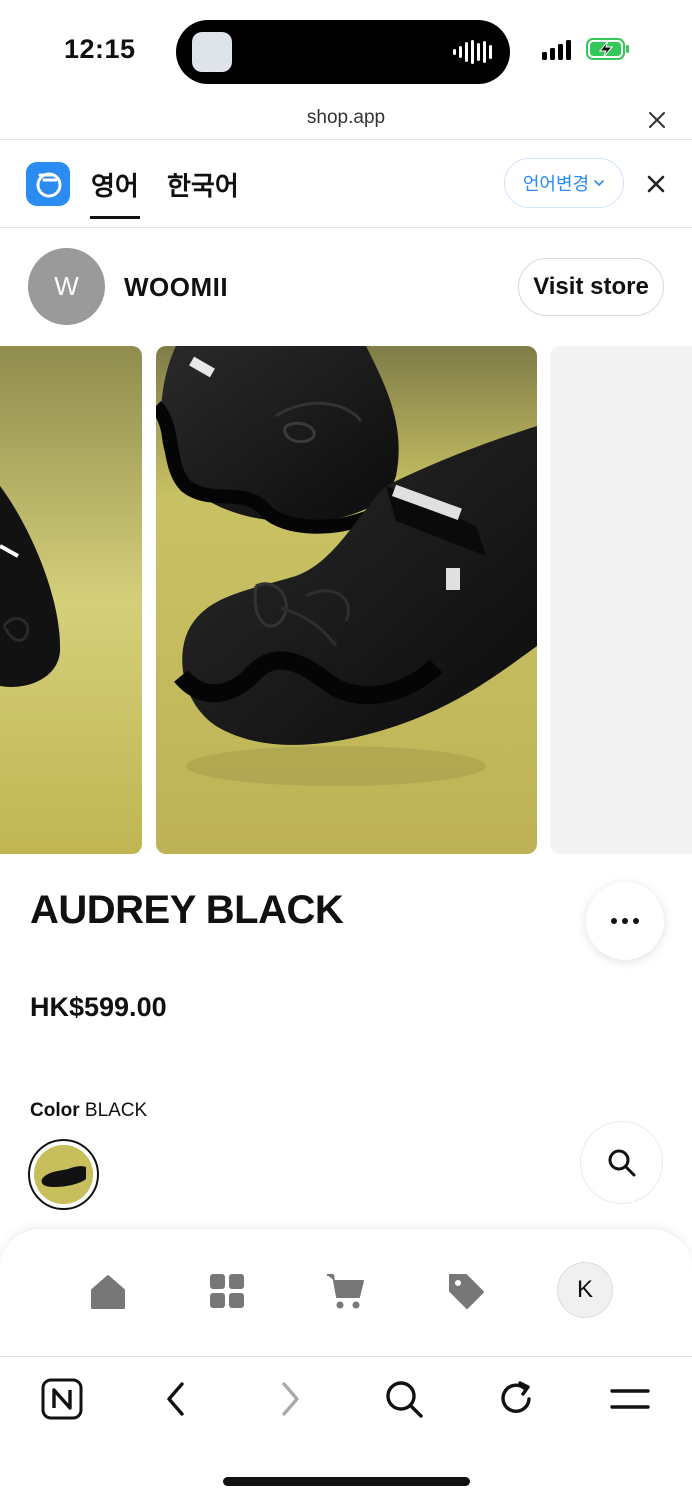 Image resolution: width=692 pixels, height=1500 pixels. I want to click on translate-bar: 영어 한국어 언어변경, so click(346, 184).